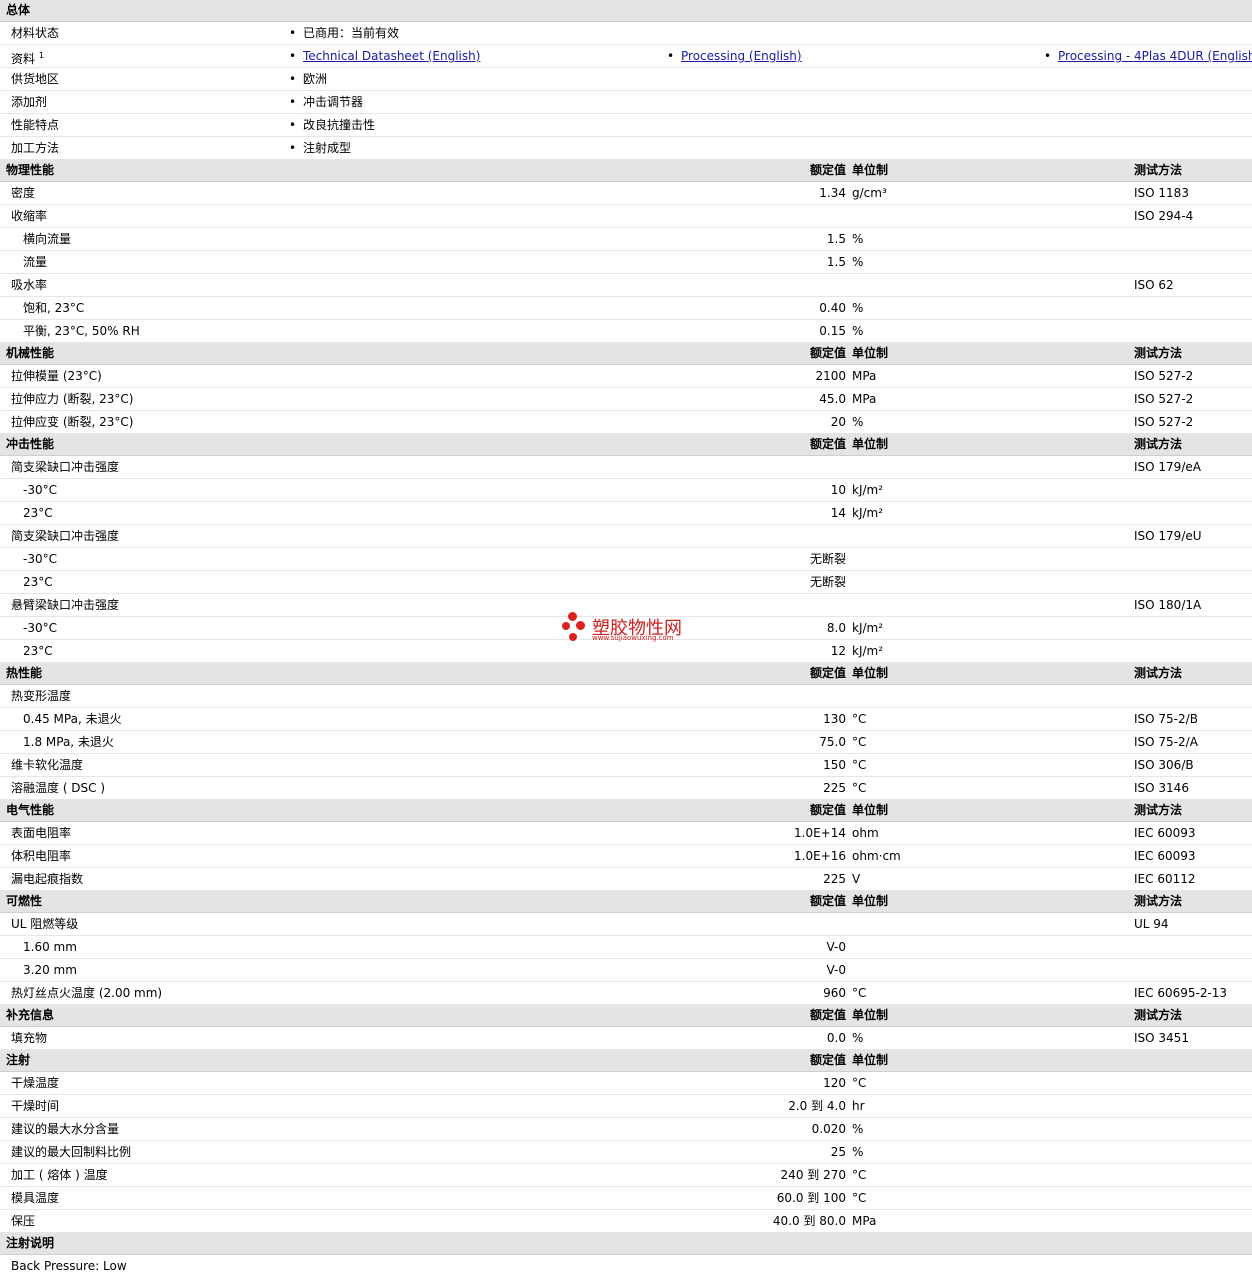 The height and width of the screenshot is (1278, 1252). Describe the element at coordinates (1161, 1038) in the screenshot. I see `test-method: ISO 3451` at that location.